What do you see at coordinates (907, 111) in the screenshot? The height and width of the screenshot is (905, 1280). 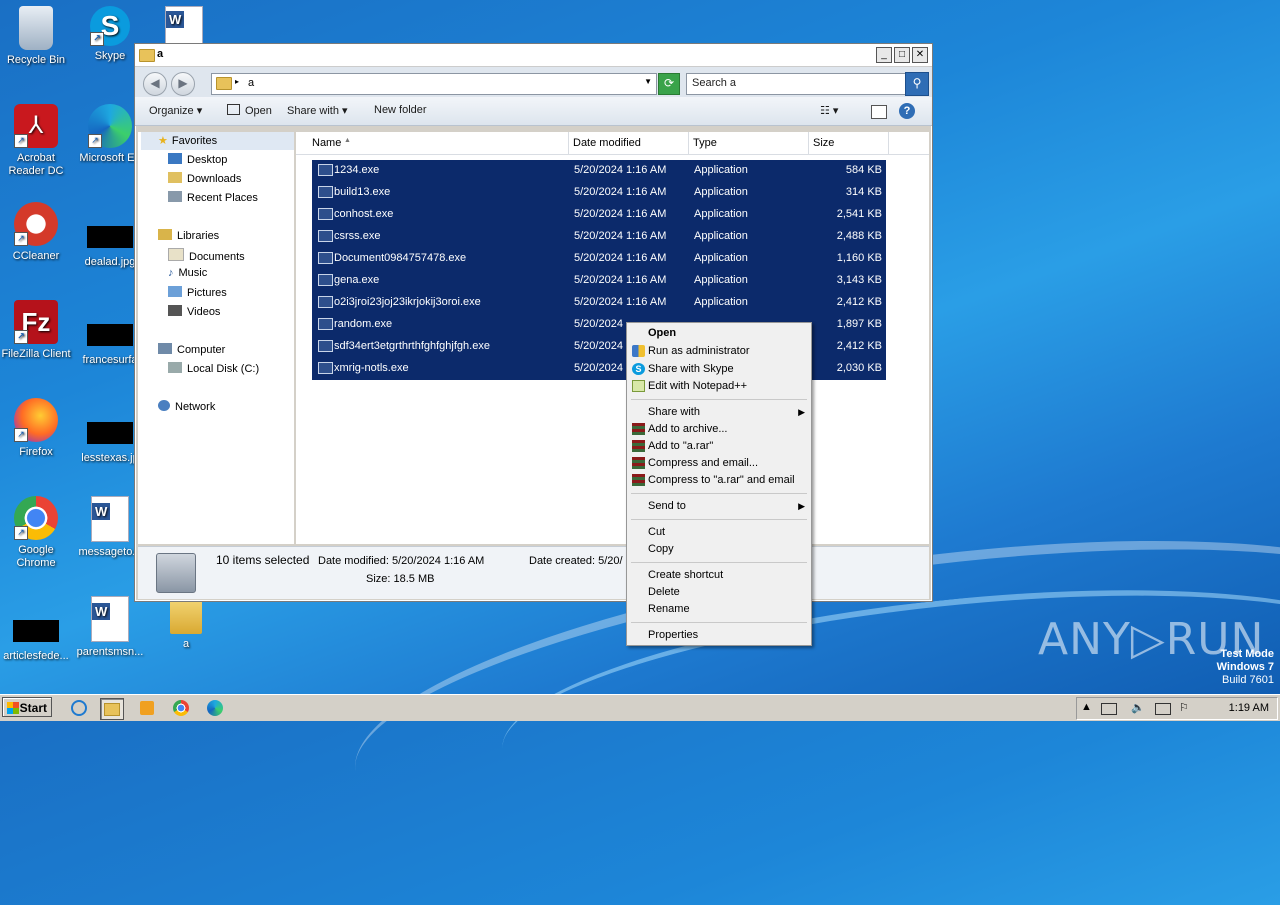 I see `help-icon: ?` at bounding box center [907, 111].